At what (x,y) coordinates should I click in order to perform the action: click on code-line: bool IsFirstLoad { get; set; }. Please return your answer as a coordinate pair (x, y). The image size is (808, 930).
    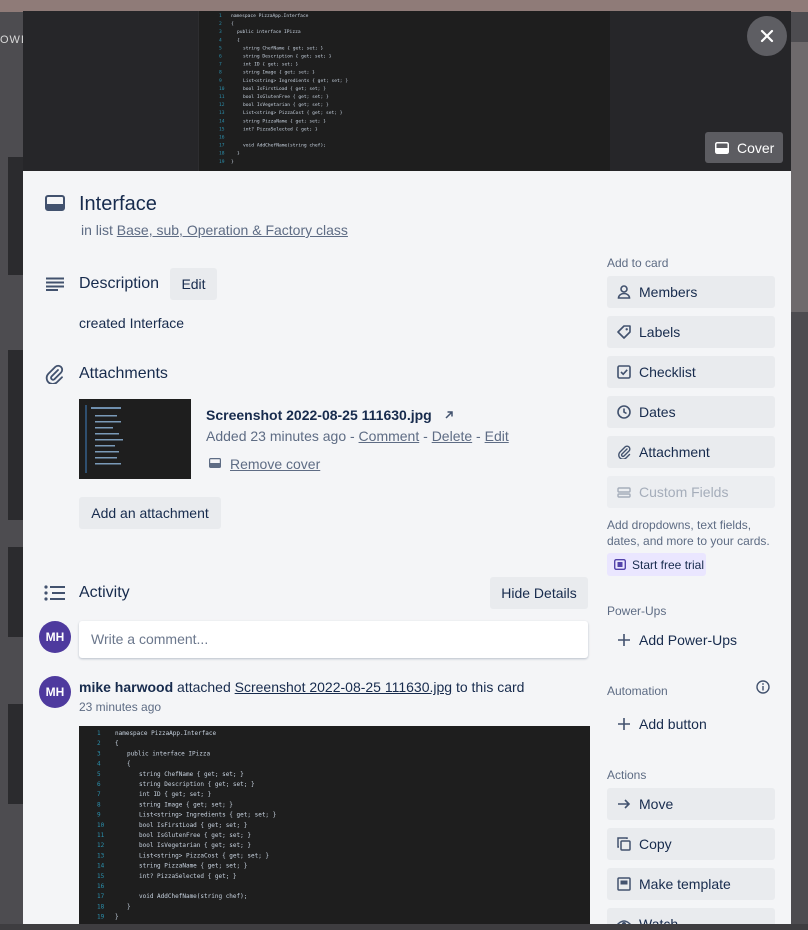
    Looking at the image, I should click on (284, 89).